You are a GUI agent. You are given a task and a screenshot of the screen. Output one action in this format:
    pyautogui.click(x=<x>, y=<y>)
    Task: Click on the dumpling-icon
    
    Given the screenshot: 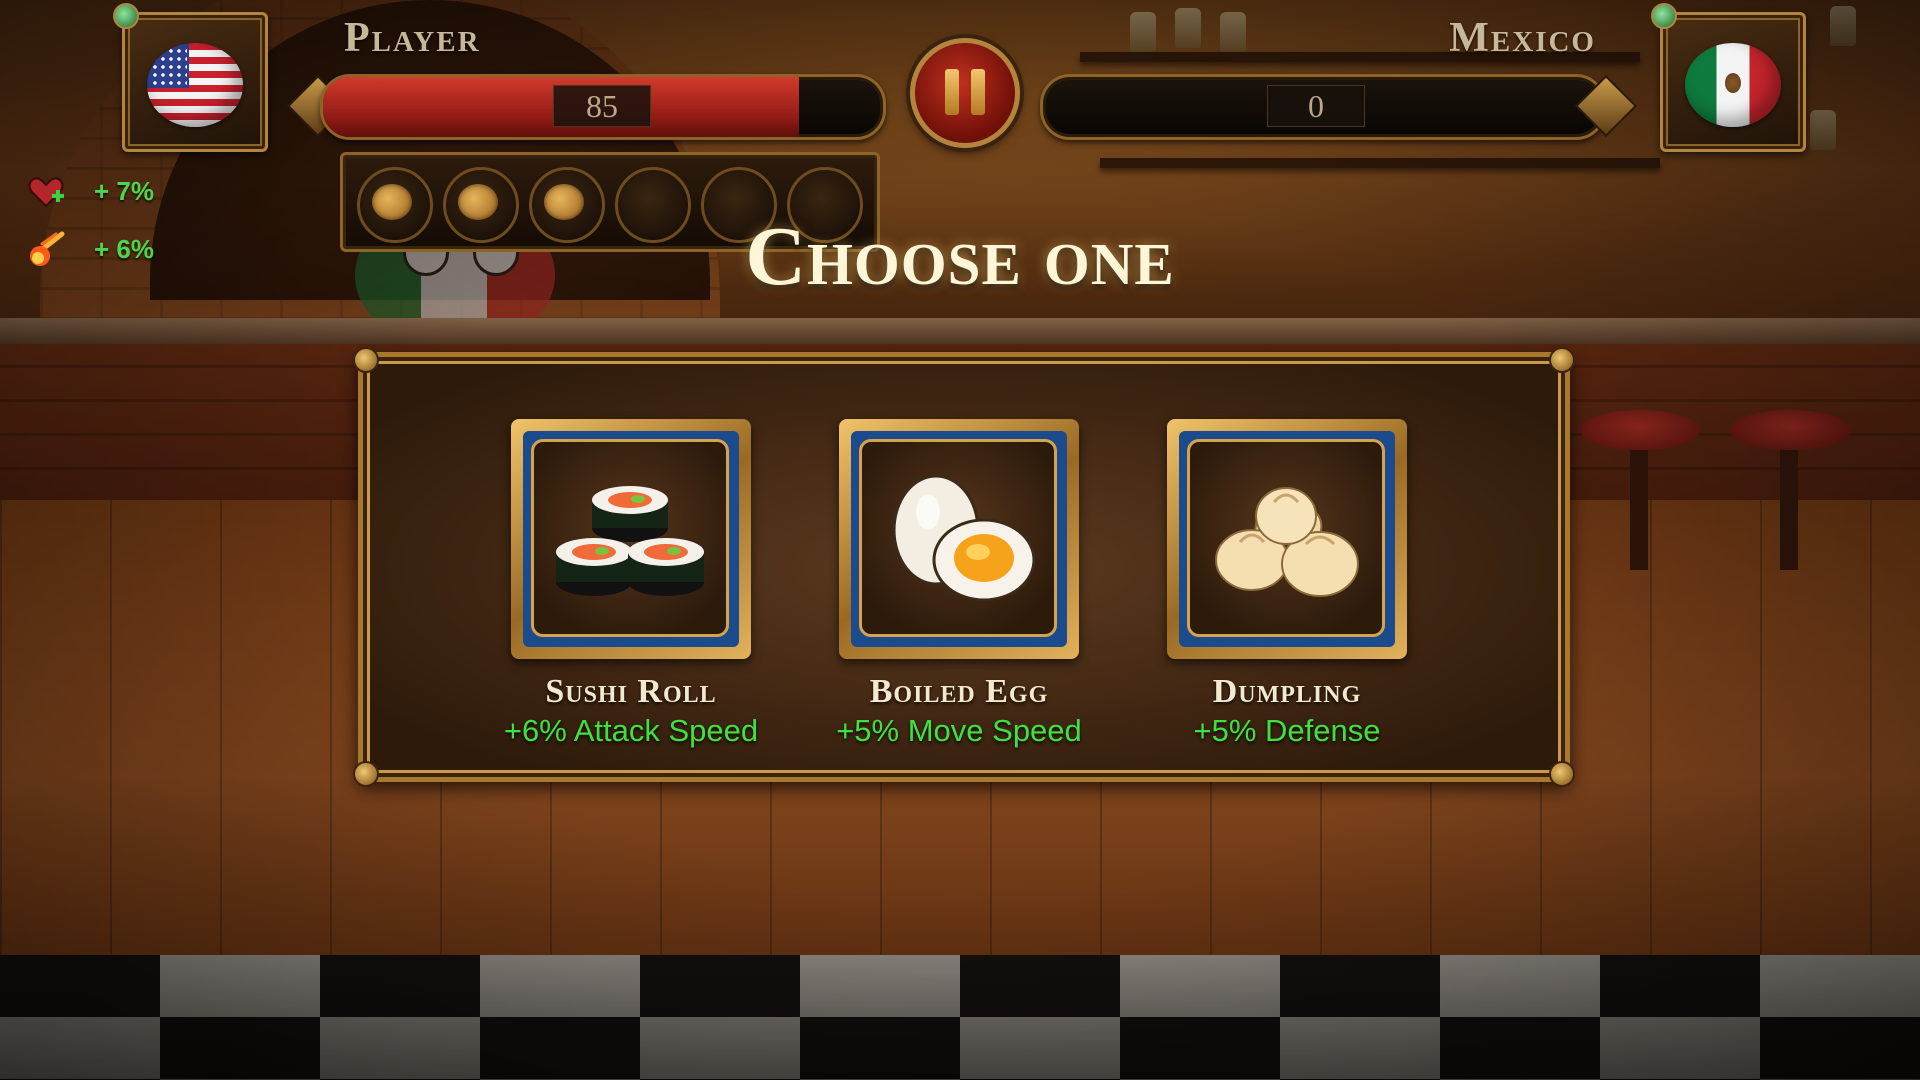 What is the action you would take?
    pyautogui.click(x=1287, y=542)
    